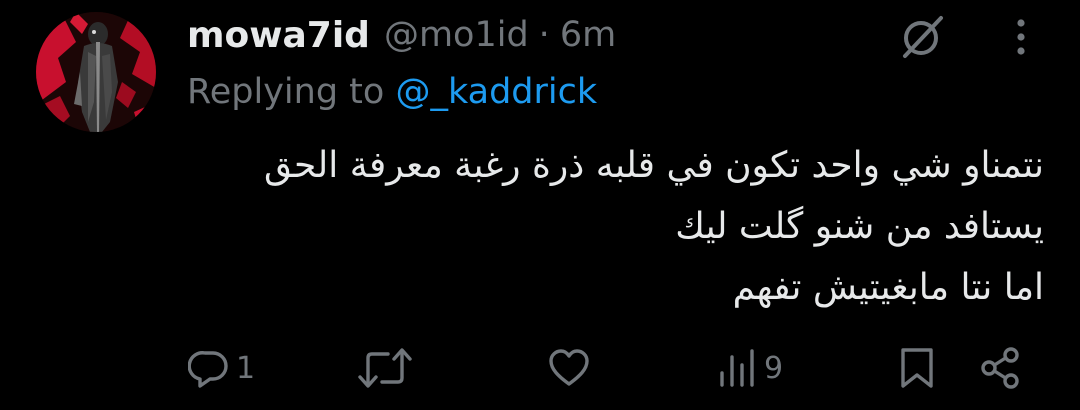 This screenshot has height=410, width=1080. I want to click on like-button, so click(572, 368).